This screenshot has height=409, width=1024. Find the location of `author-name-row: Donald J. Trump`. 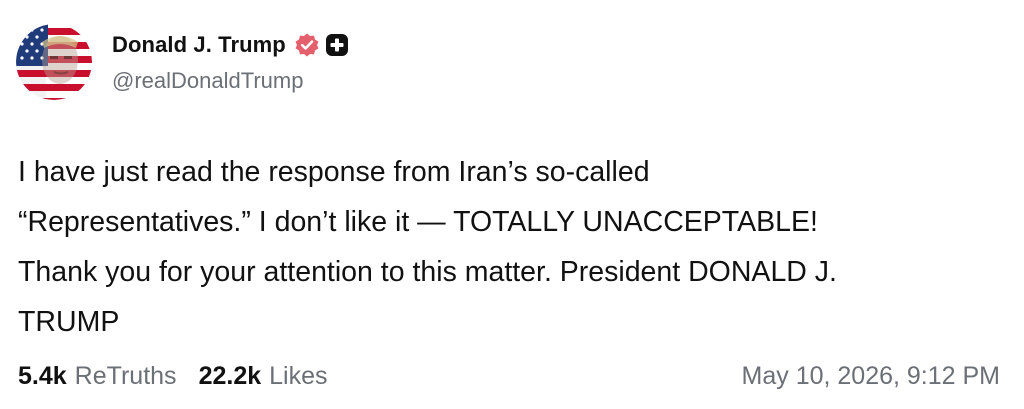

author-name-row: Donald J. Trump is located at coordinates (230, 45).